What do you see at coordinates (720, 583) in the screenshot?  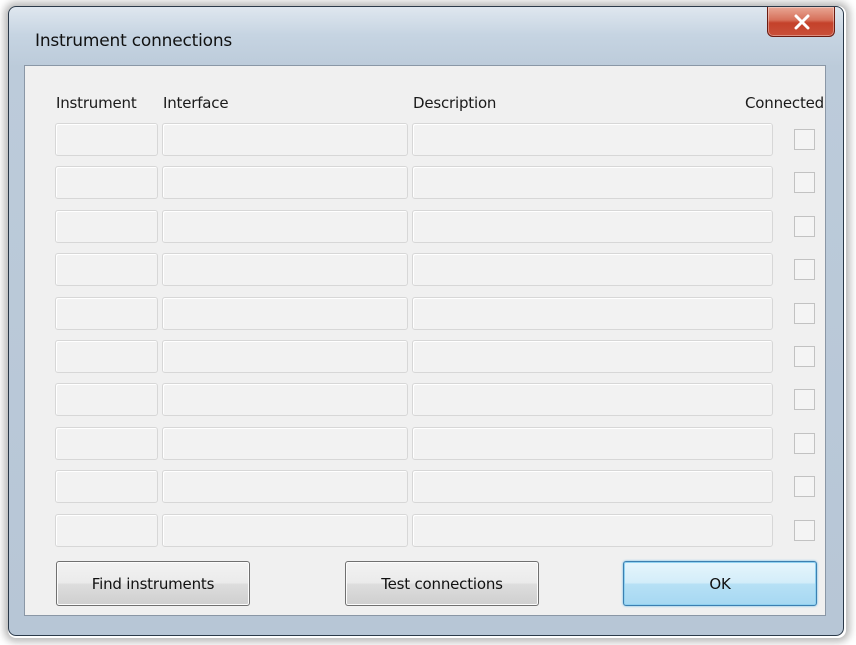 I see `ok-button: OK` at bounding box center [720, 583].